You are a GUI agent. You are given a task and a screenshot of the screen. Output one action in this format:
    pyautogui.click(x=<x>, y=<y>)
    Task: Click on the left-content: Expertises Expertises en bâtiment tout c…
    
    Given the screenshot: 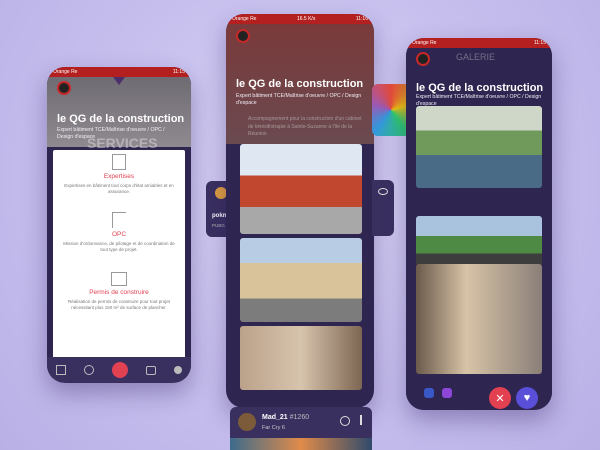 What is the action you would take?
    pyautogui.click(x=119, y=266)
    